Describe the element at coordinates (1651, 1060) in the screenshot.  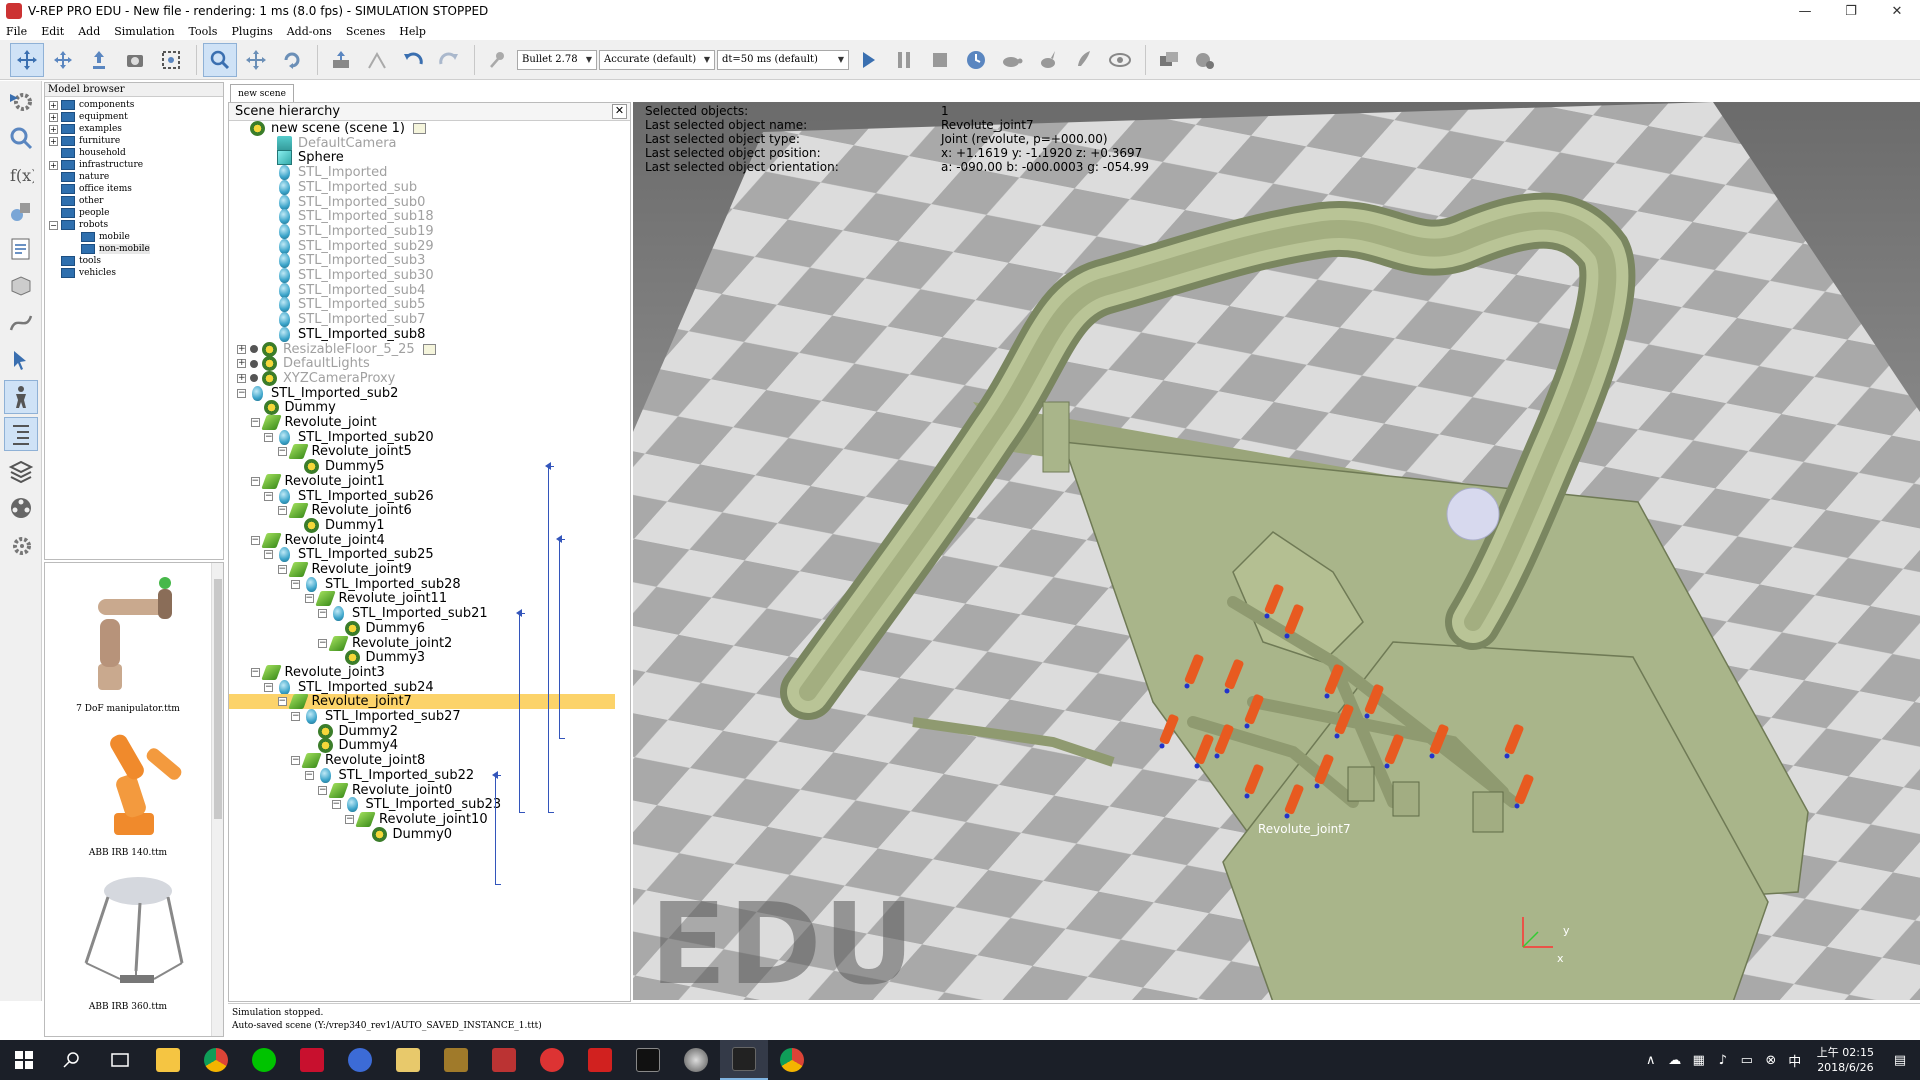
I see `chevron-up-icon: ∧` at that location.